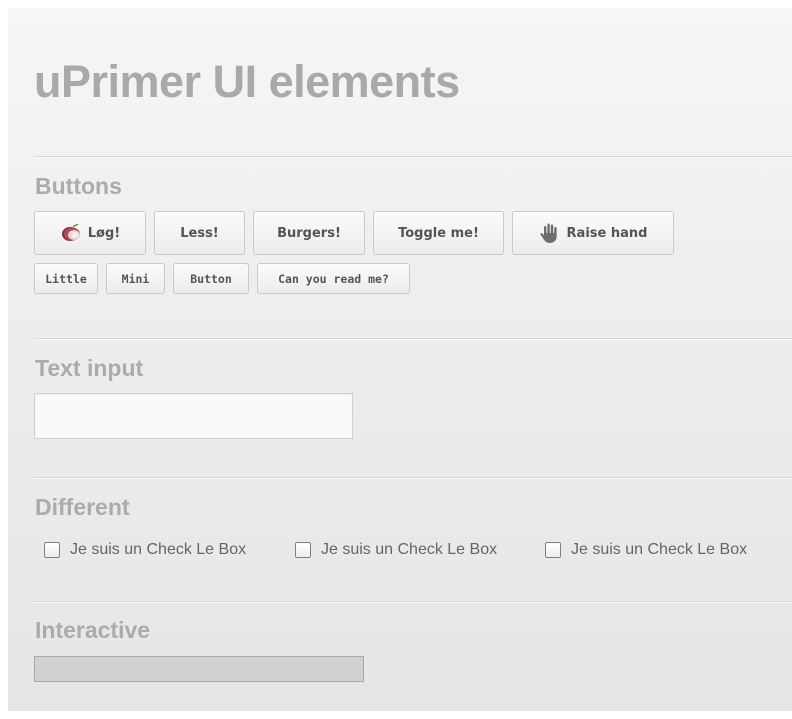  I want to click on less-button: Less!, so click(199, 233).